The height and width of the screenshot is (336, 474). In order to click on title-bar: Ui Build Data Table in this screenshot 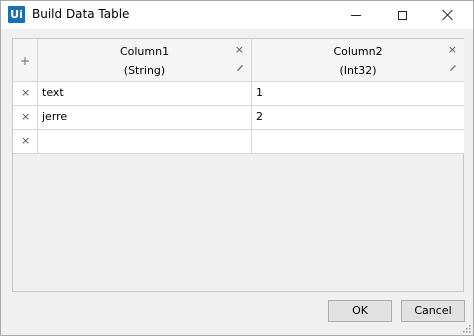, I will do `click(237, 15)`.